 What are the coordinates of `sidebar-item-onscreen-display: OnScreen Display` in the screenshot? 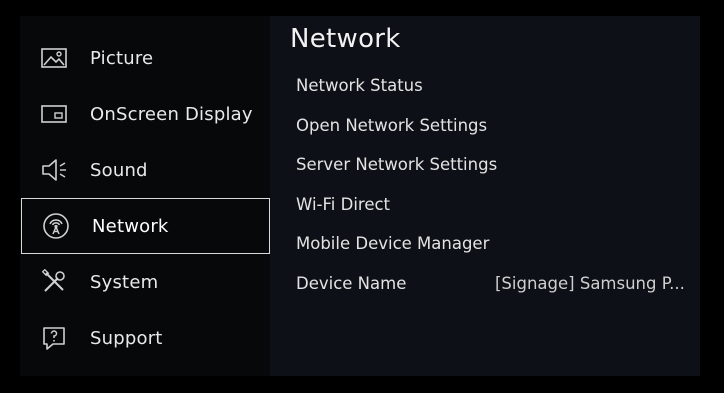 It's located at (145, 114).